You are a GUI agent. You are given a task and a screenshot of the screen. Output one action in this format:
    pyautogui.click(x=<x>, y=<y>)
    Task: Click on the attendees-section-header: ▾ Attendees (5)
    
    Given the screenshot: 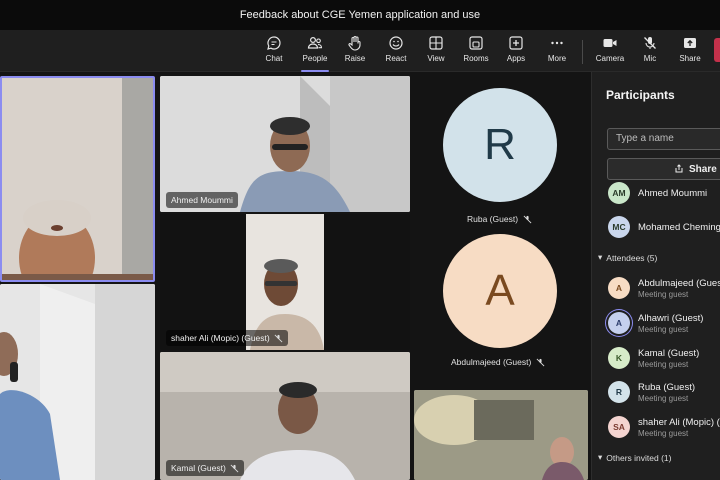 What is the action you would take?
    pyautogui.click(x=627, y=257)
    